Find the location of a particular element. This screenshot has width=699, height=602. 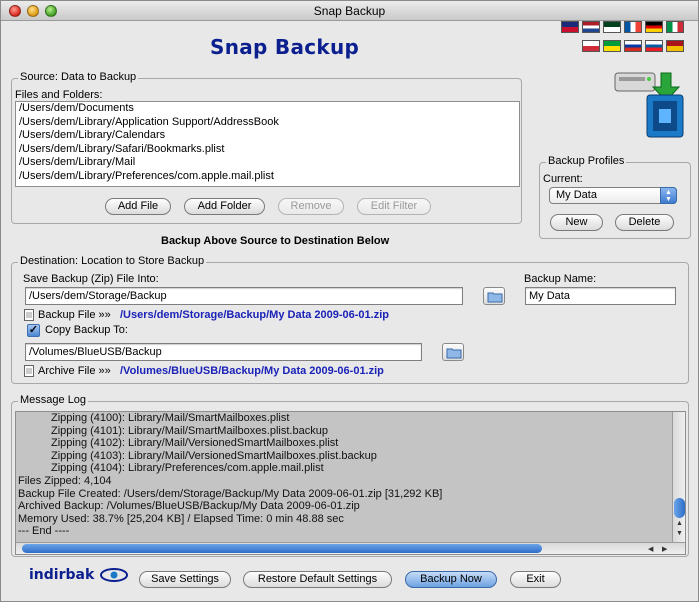

add-folder-button: Add Folder is located at coordinates (224, 206).